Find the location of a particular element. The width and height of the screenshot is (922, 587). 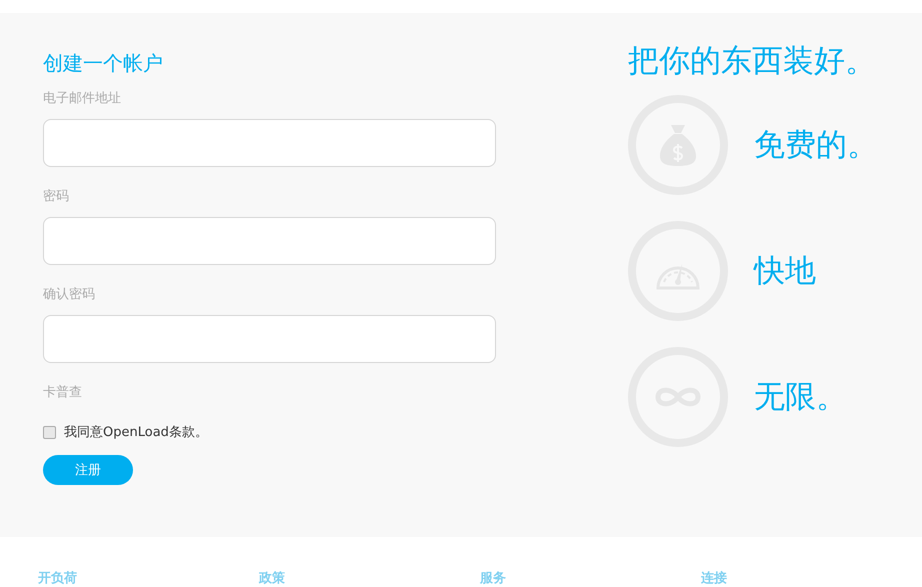

field-label: 密码 is located at coordinates (56, 197).